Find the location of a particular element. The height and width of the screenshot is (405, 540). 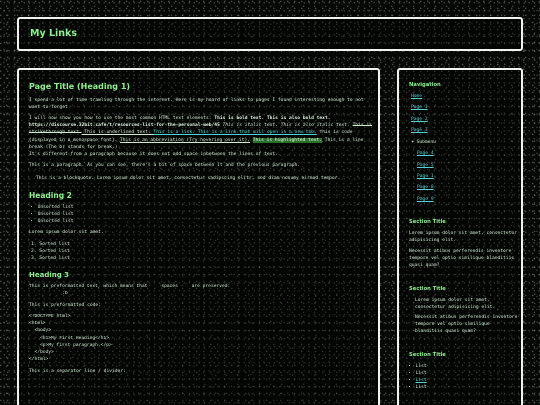

navigation-heading: Navigation is located at coordinates (425, 85).